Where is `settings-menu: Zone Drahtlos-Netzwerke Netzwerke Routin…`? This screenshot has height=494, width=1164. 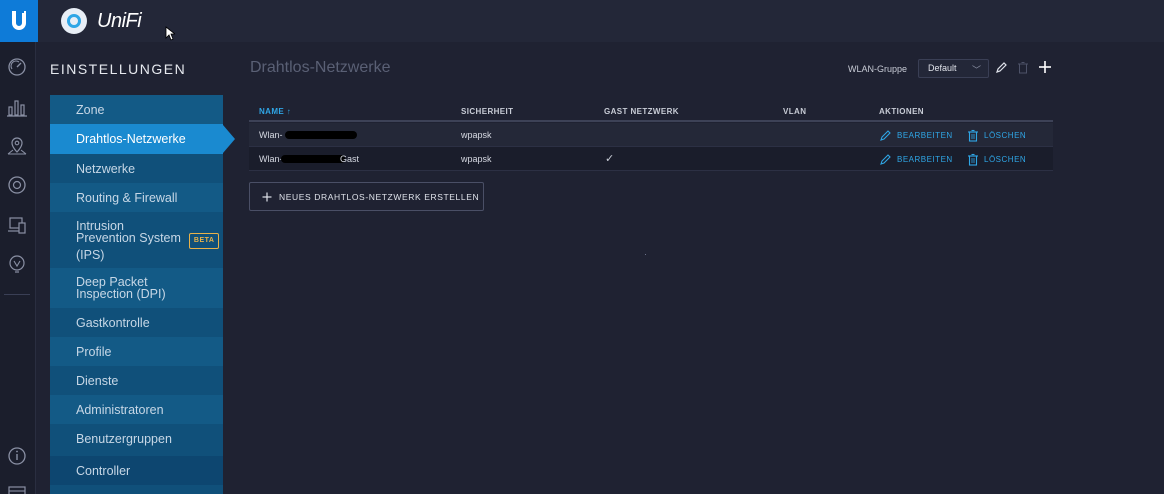
settings-menu: Zone Drahtlos-Netzwerke Netzwerke Routin… is located at coordinates (136, 294).